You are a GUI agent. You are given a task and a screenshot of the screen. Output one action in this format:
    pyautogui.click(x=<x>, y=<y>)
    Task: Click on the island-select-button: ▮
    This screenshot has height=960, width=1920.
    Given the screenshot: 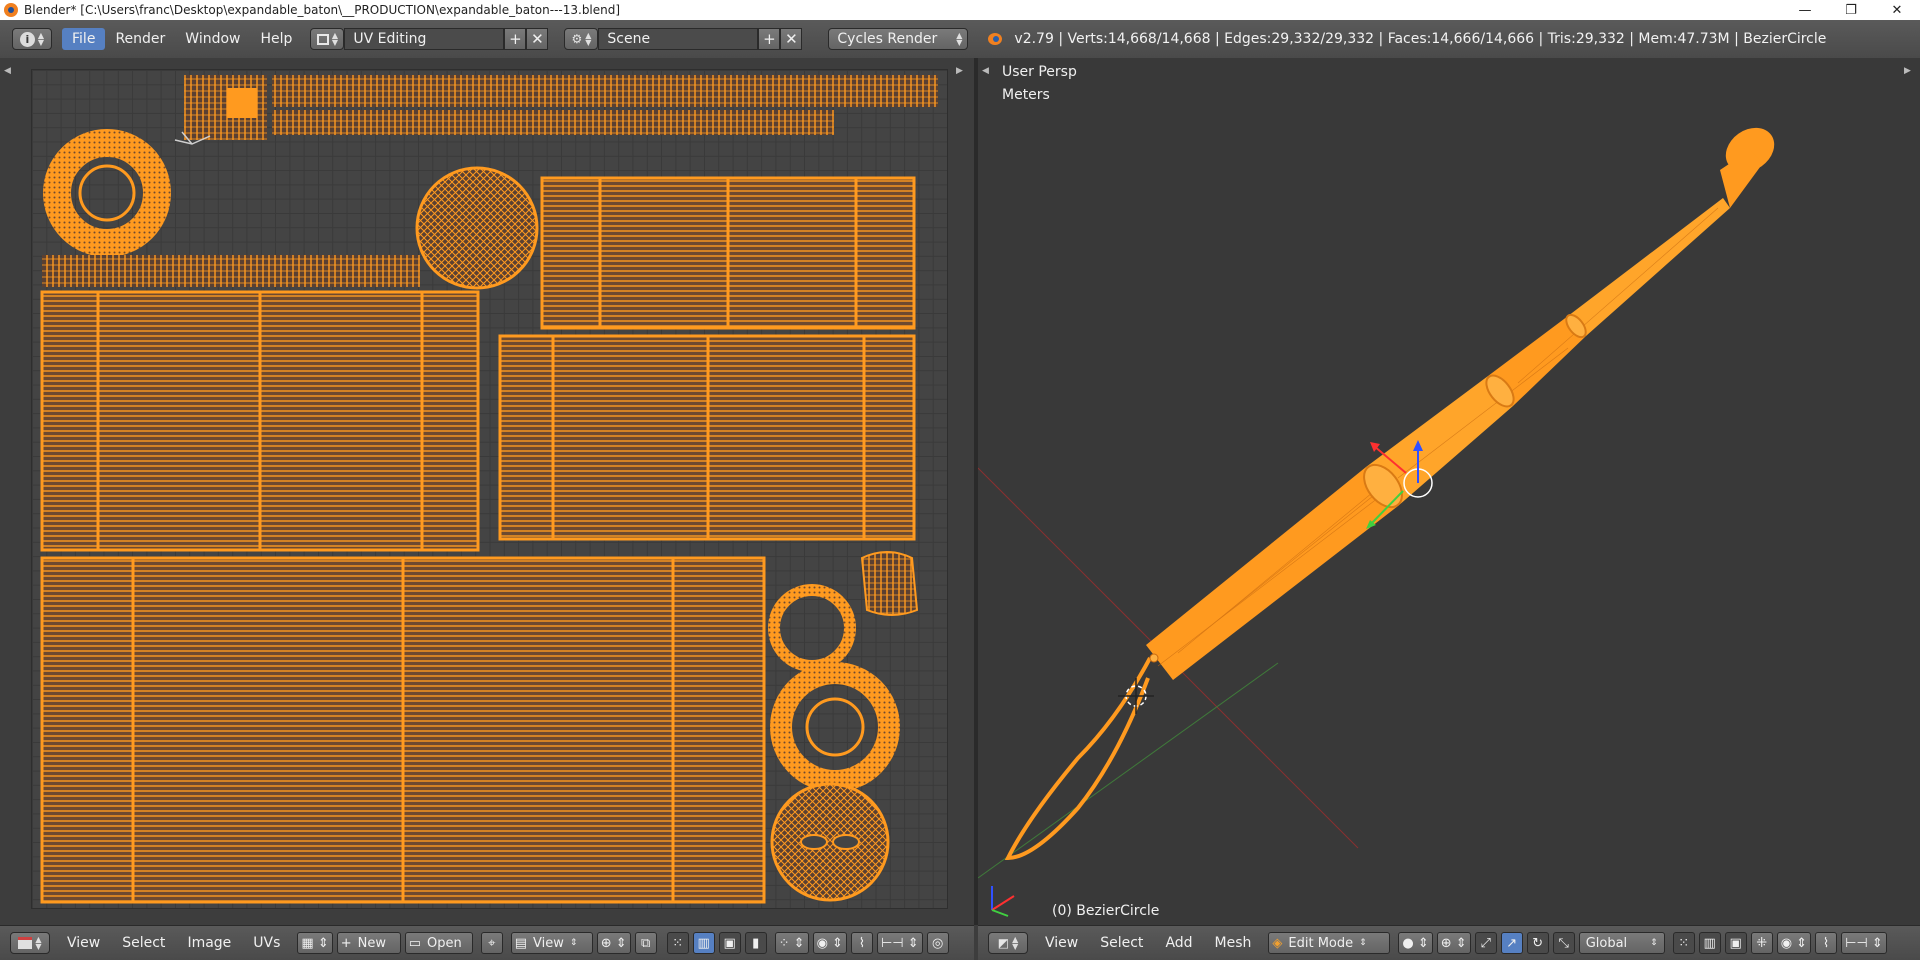 What is the action you would take?
    pyautogui.click(x=755, y=943)
    